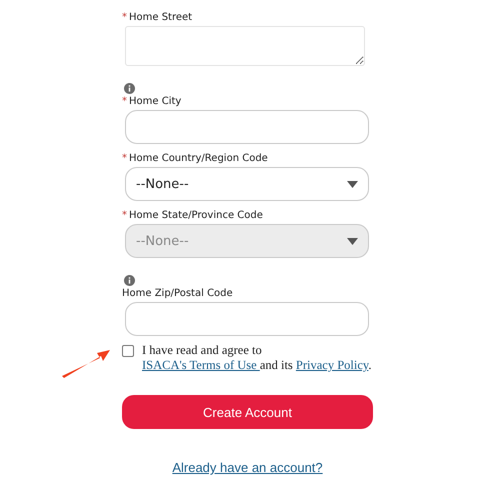 This screenshot has width=480, height=492. What do you see at coordinates (155, 101) in the screenshot?
I see `field-label: Home City` at bounding box center [155, 101].